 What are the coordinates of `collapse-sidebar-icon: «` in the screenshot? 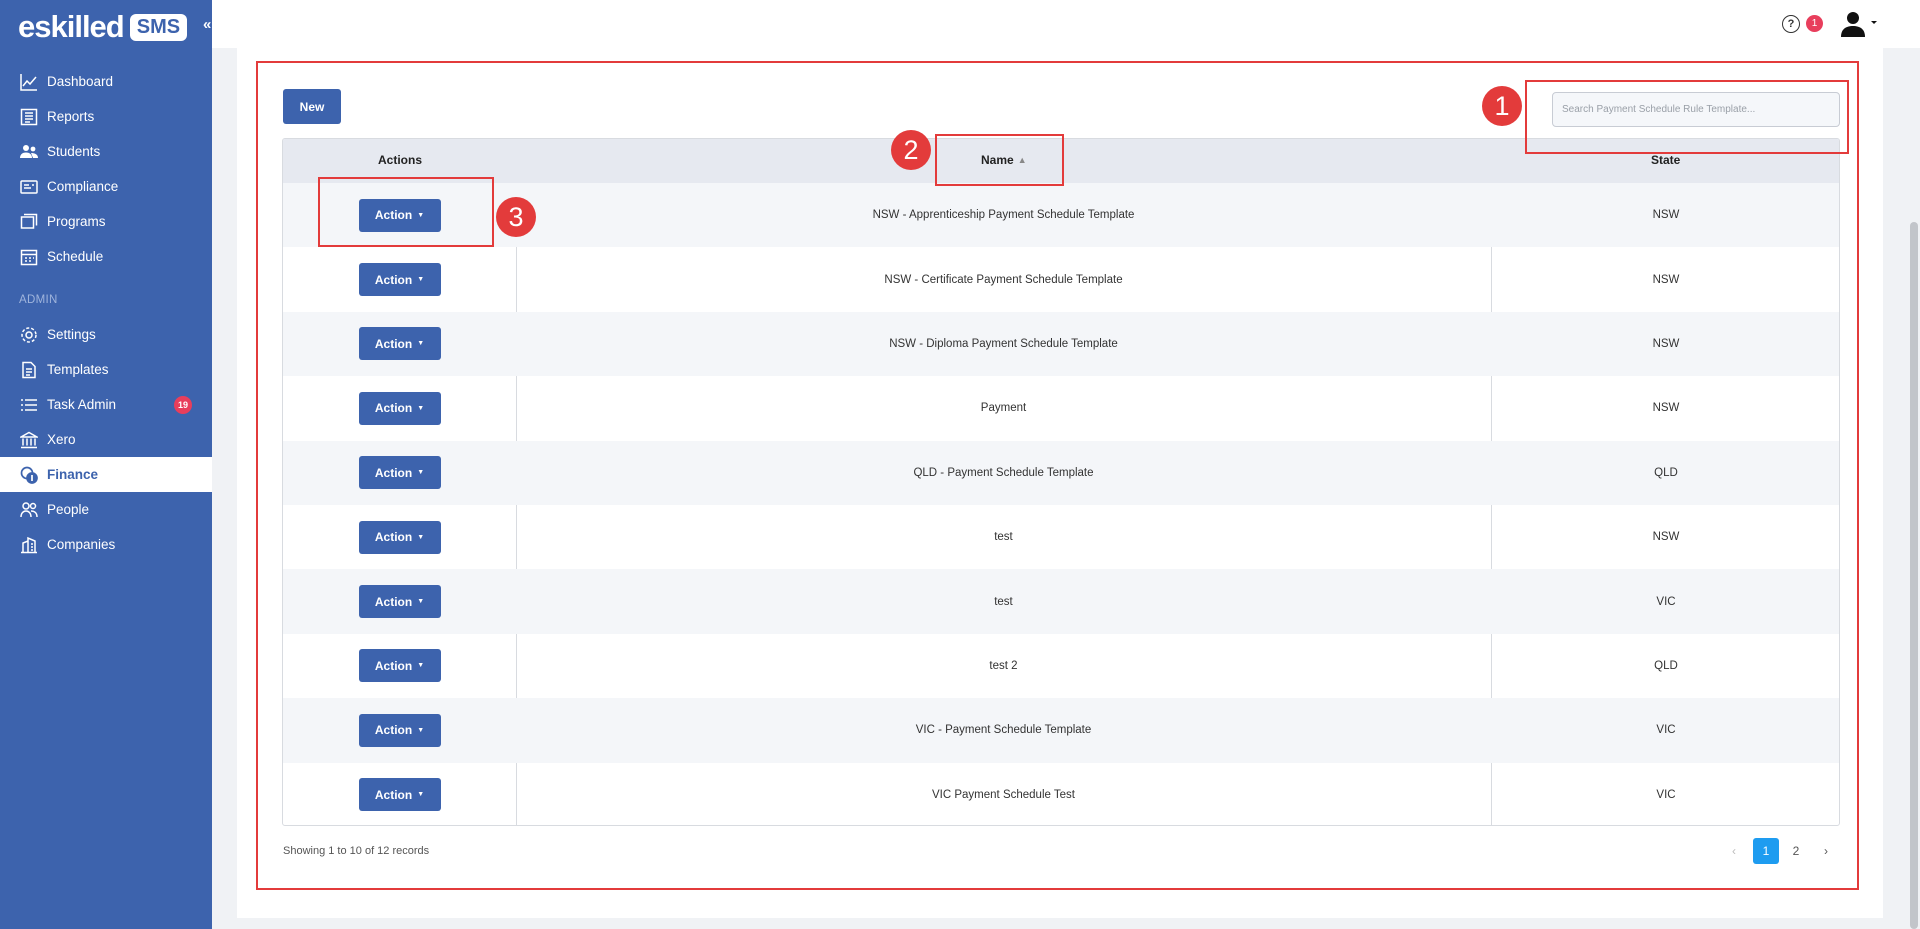 It's located at (207, 24).